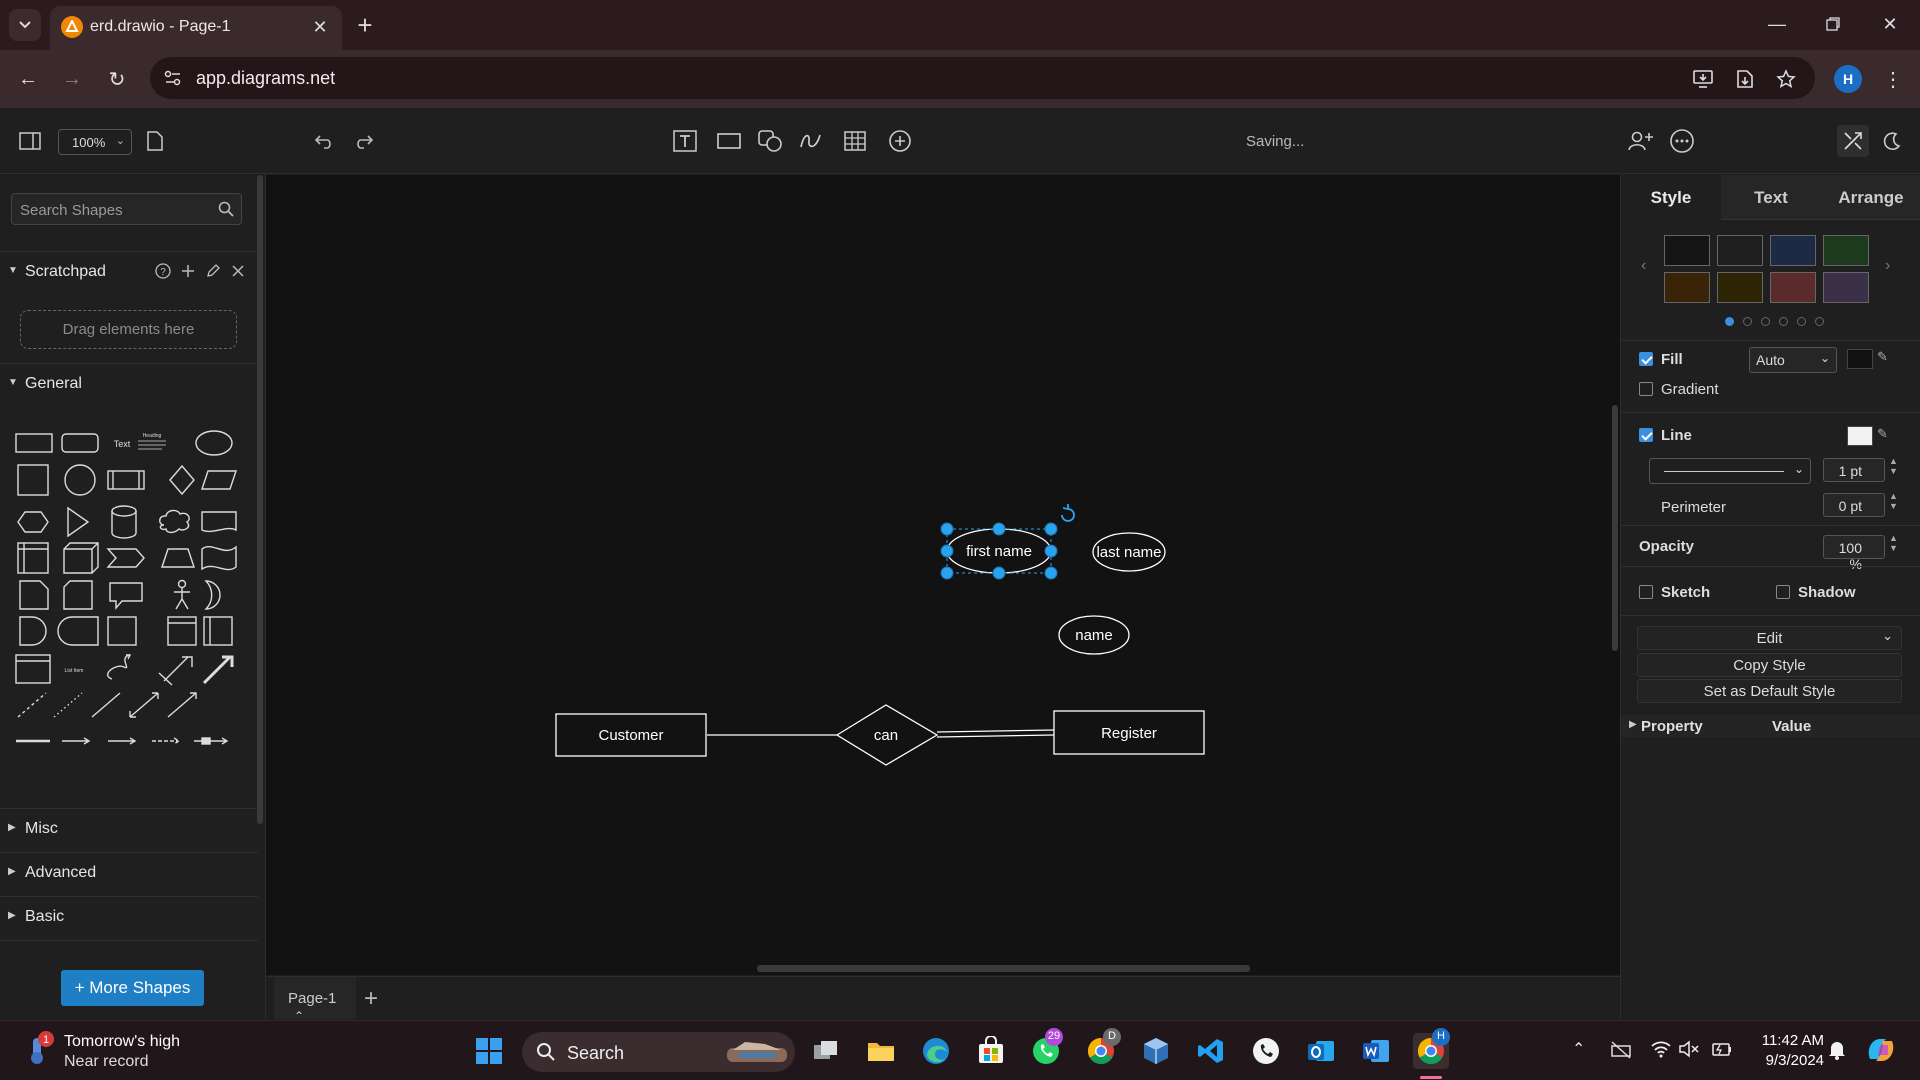 The width and height of the screenshot is (1920, 1080). I want to click on whatsapp-web-icon, so click(1266, 1051).